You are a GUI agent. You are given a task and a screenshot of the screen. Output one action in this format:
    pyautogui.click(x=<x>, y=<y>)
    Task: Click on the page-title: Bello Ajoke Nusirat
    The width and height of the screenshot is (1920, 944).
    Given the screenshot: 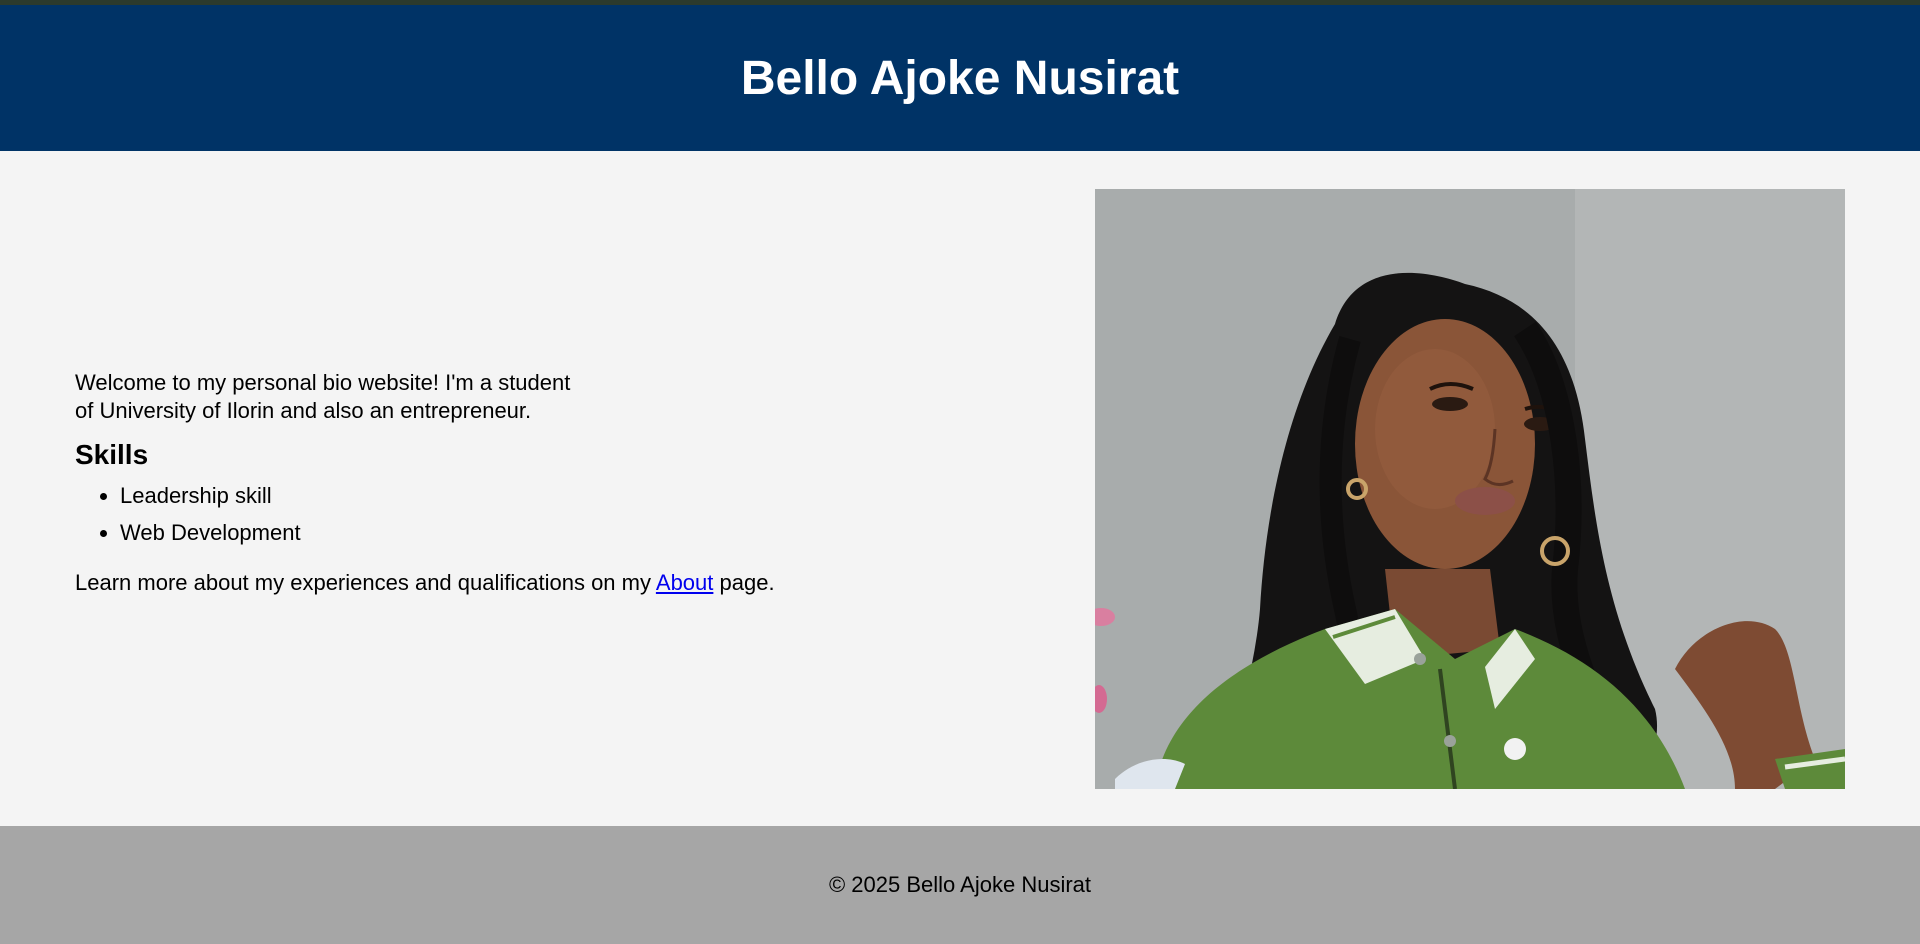 What is the action you would take?
    pyautogui.click(x=960, y=78)
    